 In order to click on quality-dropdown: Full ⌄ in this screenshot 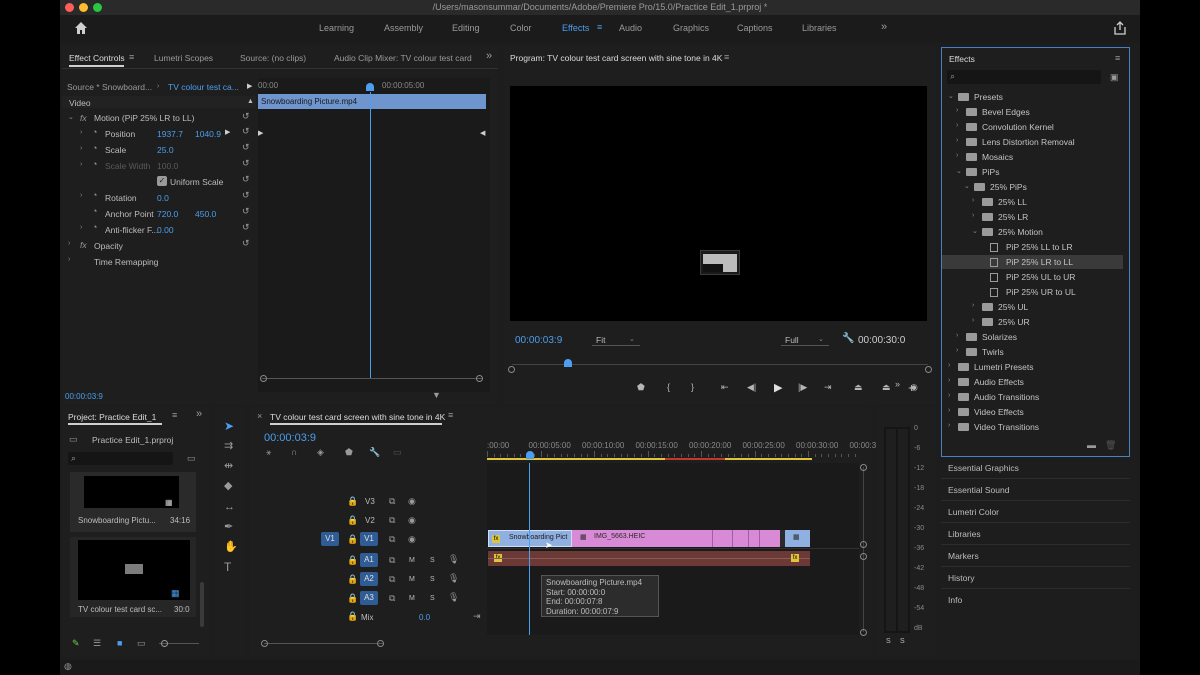, I will do `click(805, 339)`.